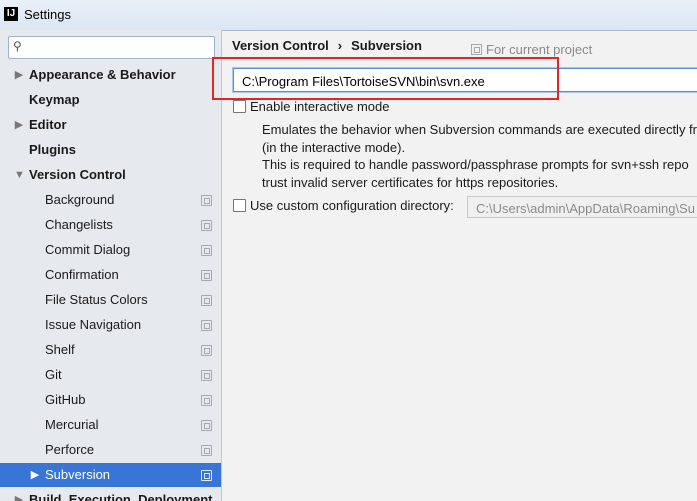  Describe the element at coordinates (54, 99) in the screenshot. I see `sidebar-item-label: Keymap` at that location.